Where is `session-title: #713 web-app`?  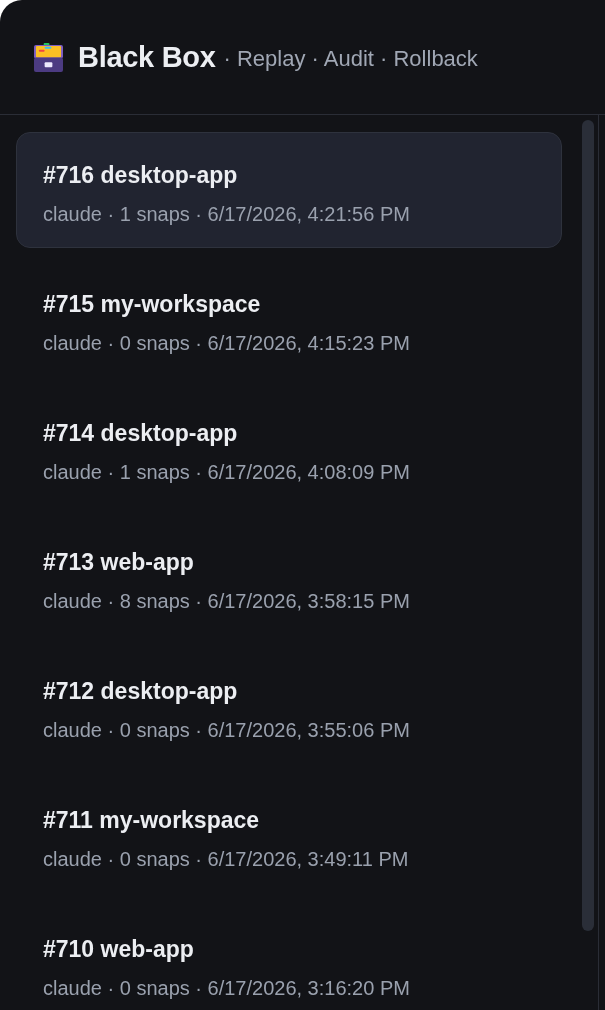 session-title: #713 web-app is located at coordinates (119, 562).